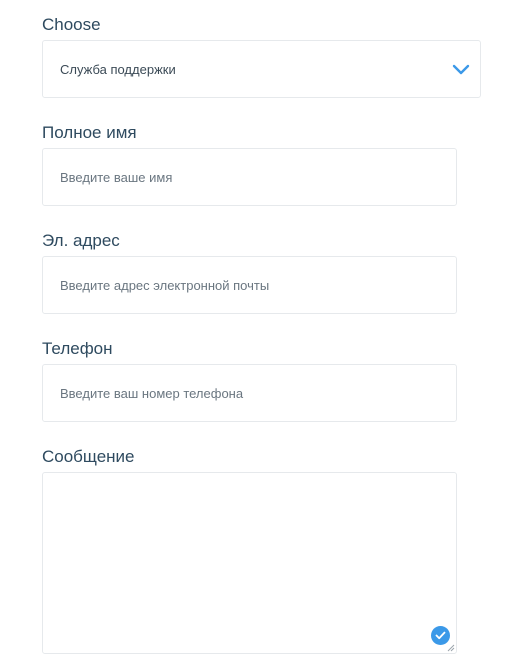  Describe the element at coordinates (81, 240) in the screenshot. I see `email-label: Эл. адрес` at that location.